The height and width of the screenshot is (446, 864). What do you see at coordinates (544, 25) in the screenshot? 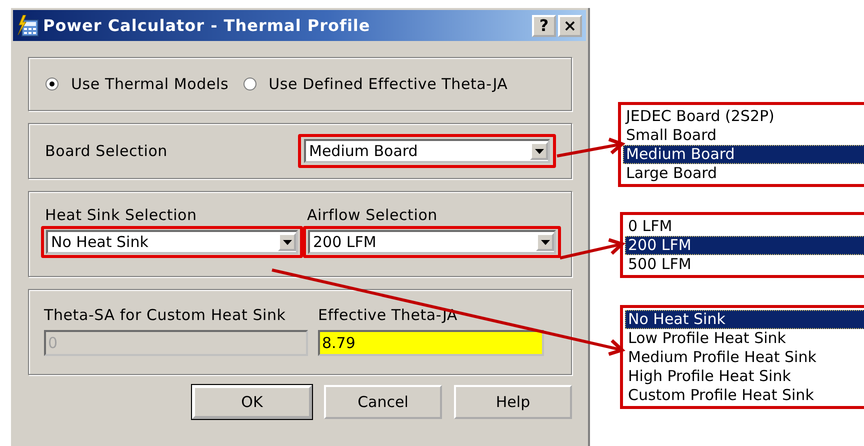
I see `help-button: ?` at bounding box center [544, 25].